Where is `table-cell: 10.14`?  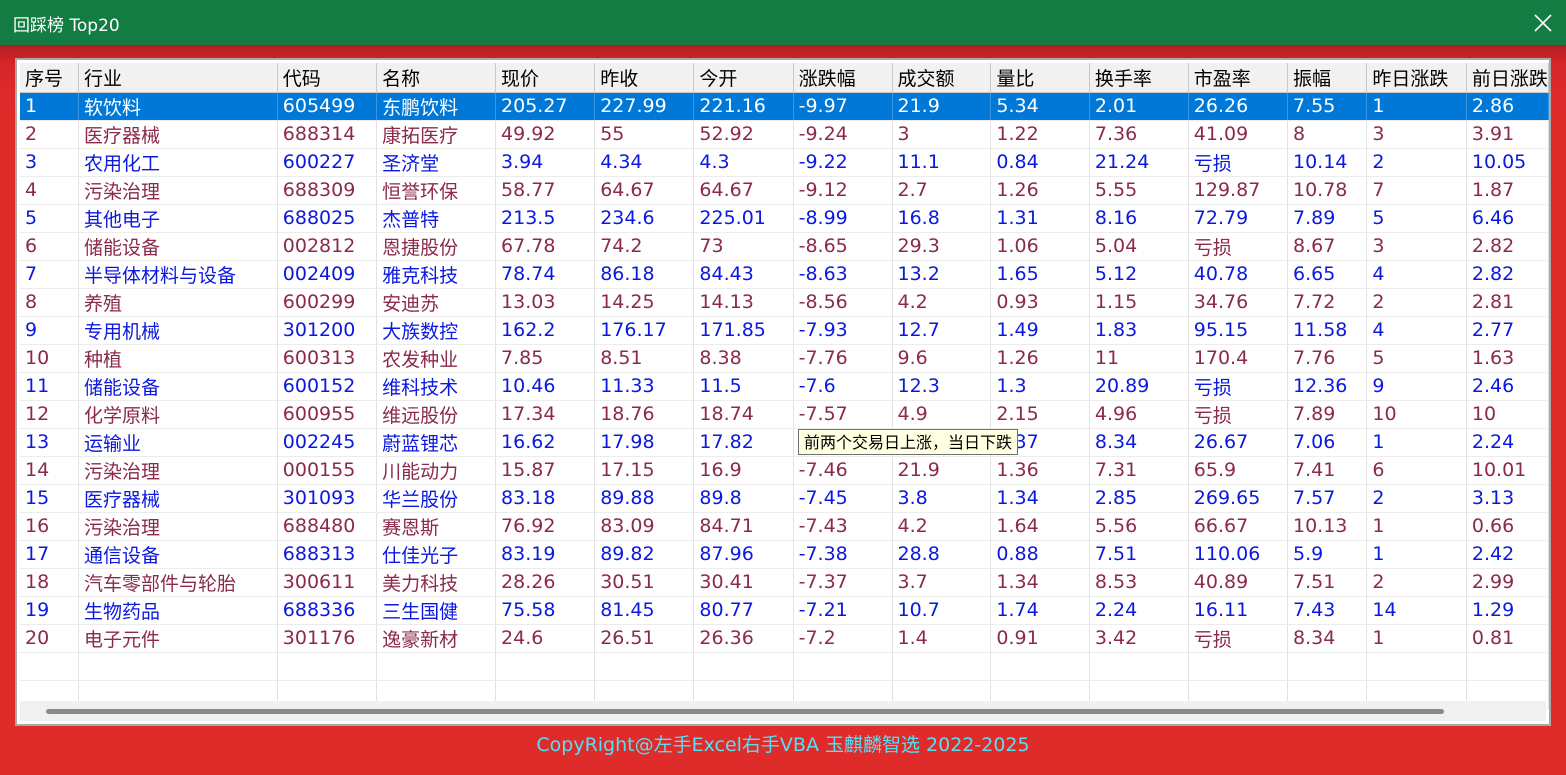 table-cell: 10.14 is located at coordinates (1327, 162).